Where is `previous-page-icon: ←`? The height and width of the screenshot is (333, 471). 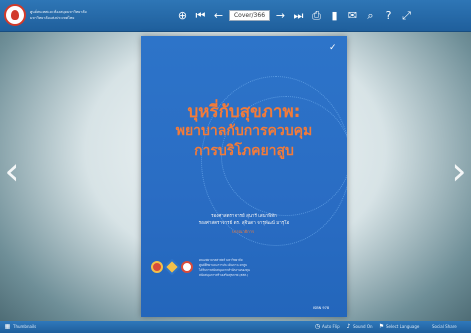
previous-page-icon: ← is located at coordinates (218, 15).